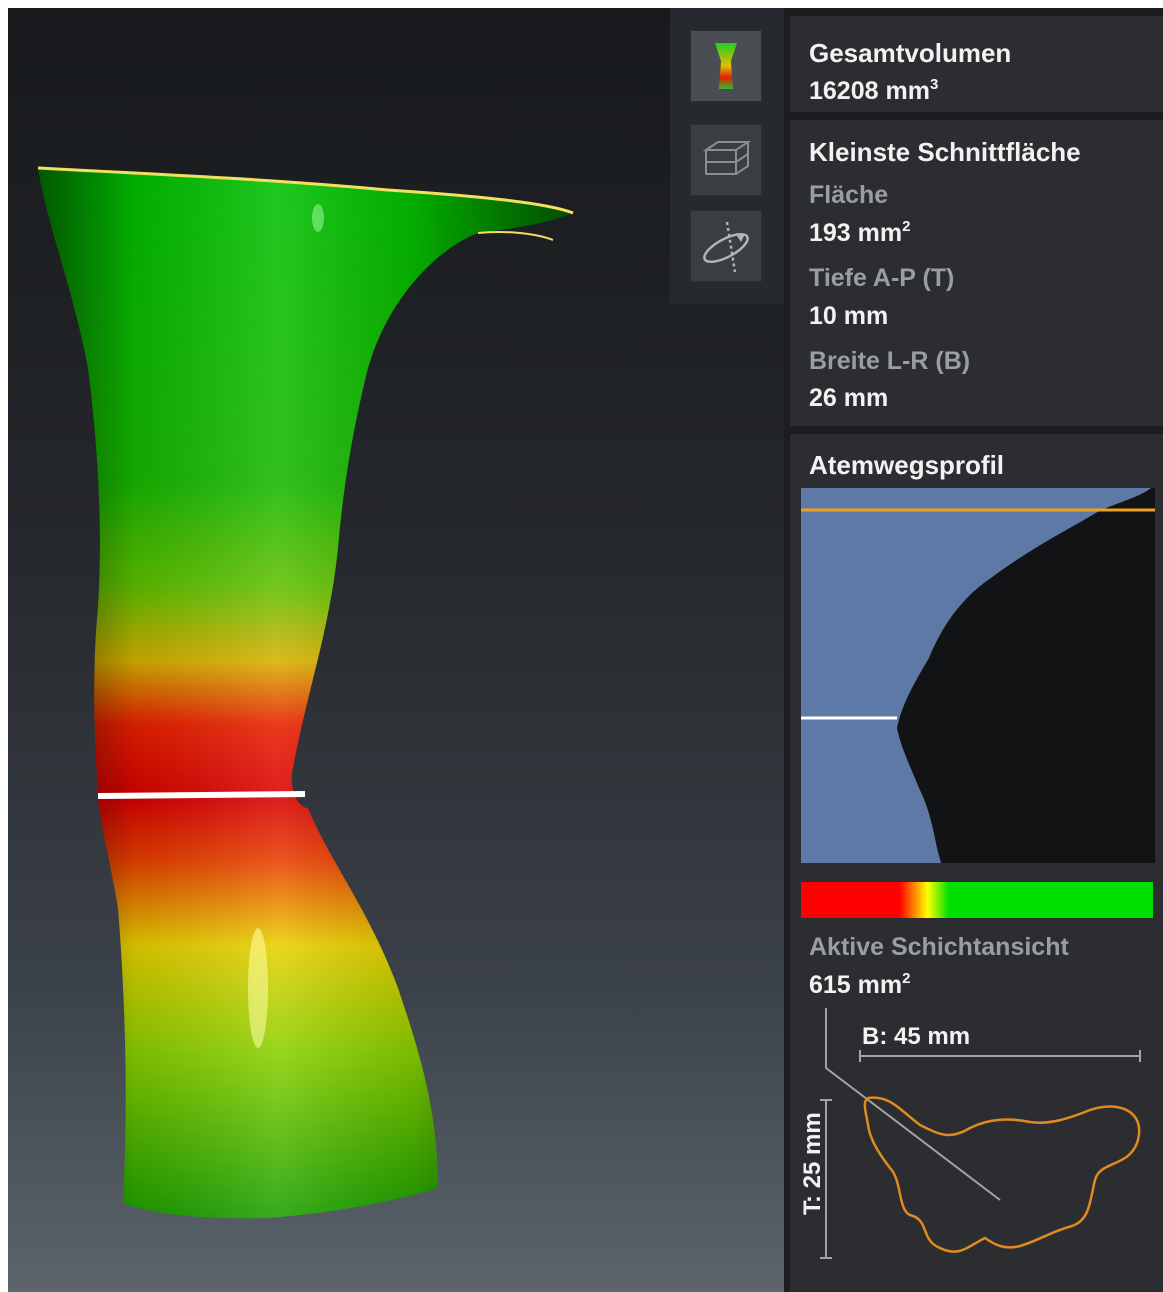 This screenshot has width=1163, height=1292. Describe the element at coordinates (977, 900) in the screenshot. I see `color-scale-bar` at that location.